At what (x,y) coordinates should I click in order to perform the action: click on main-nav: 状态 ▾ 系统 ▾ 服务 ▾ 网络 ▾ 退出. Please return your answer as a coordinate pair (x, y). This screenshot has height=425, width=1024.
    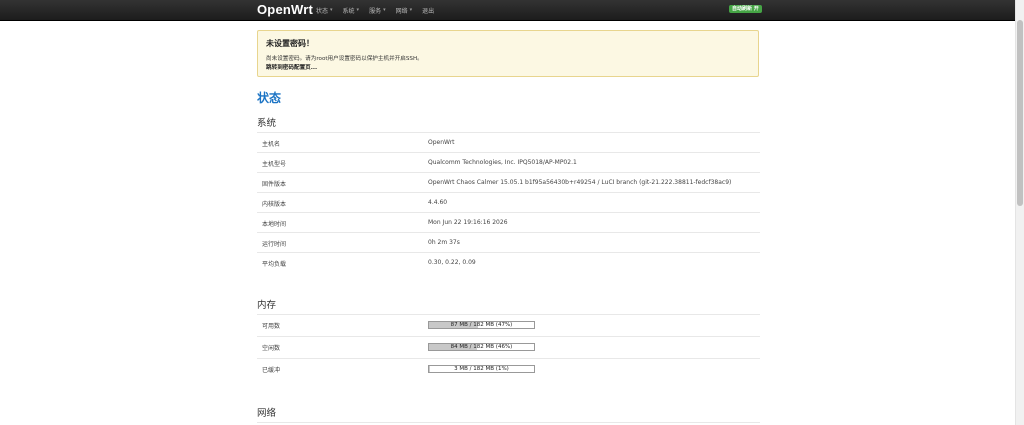
    Looking at the image, I should click on (380, 10).